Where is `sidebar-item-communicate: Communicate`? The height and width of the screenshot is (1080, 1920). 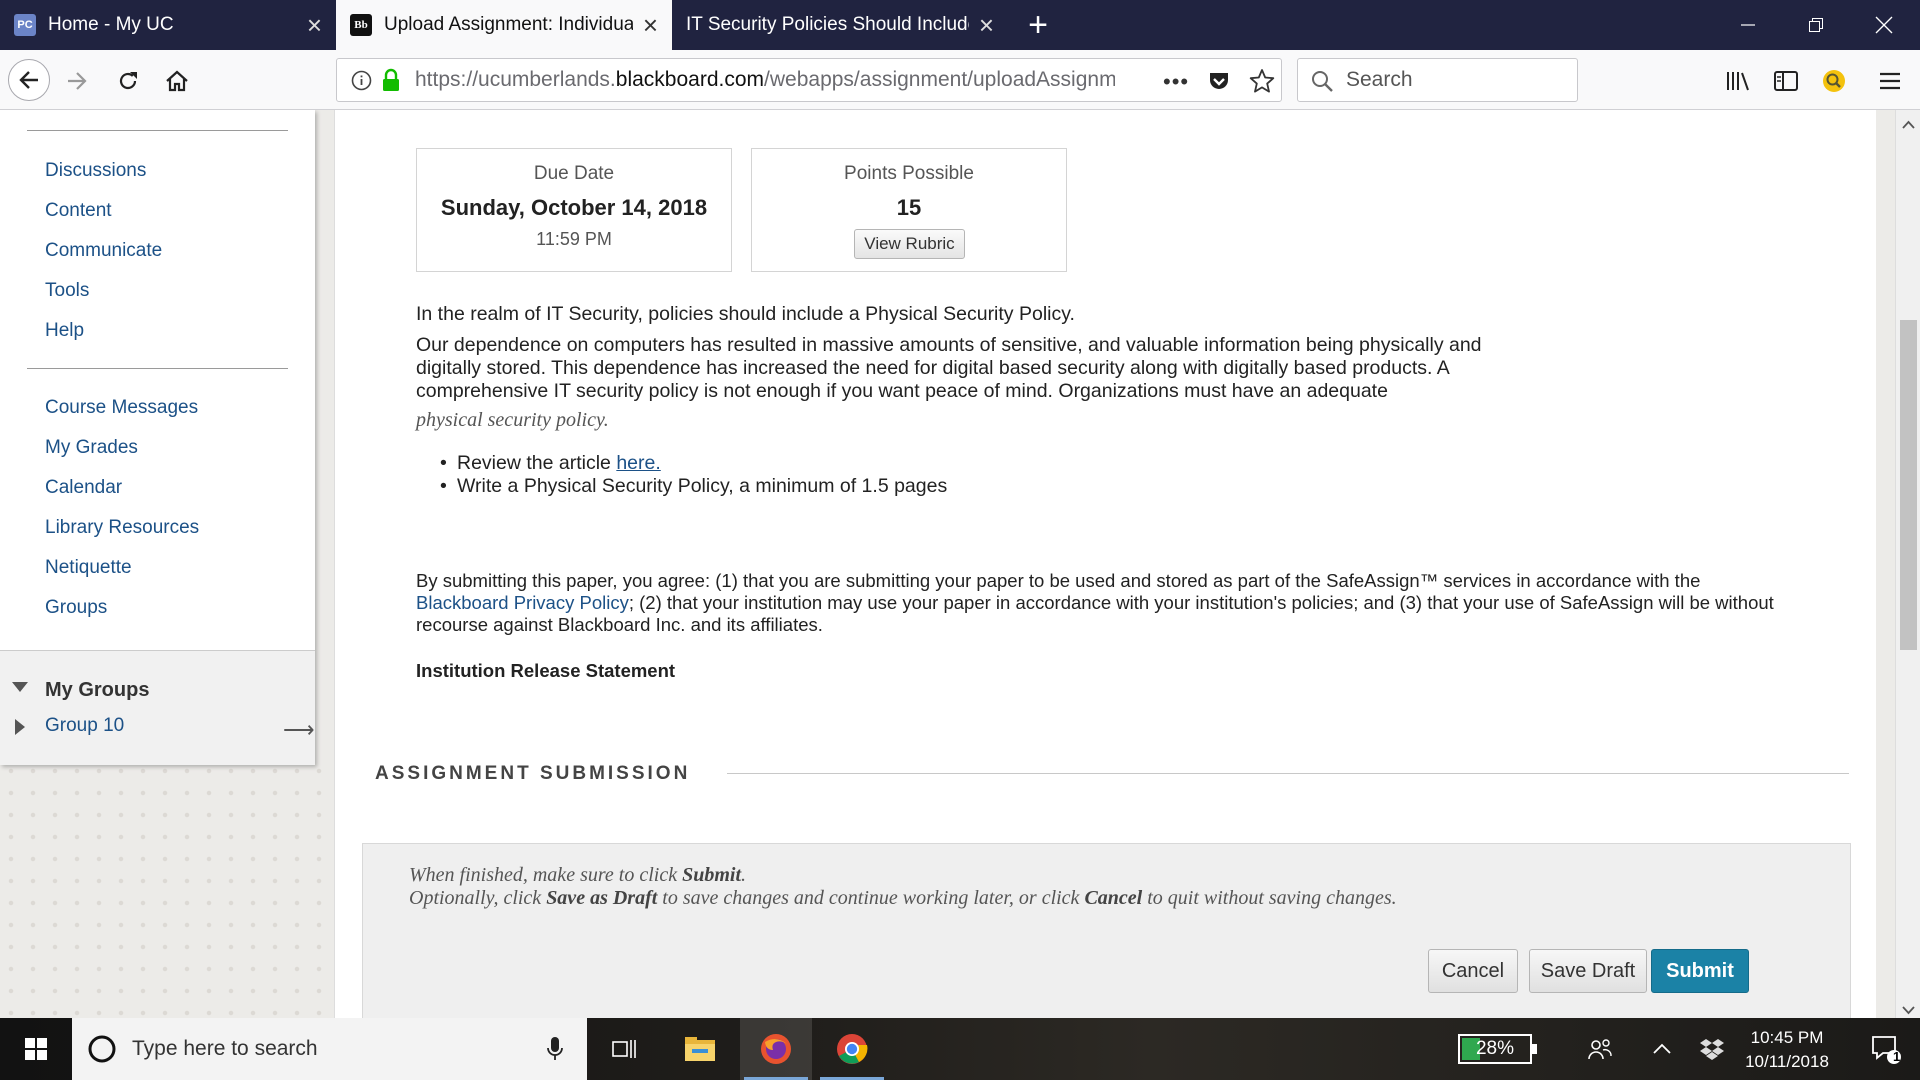
sidebar-item-communicate: Communicate is located at coordinates (103, 251).